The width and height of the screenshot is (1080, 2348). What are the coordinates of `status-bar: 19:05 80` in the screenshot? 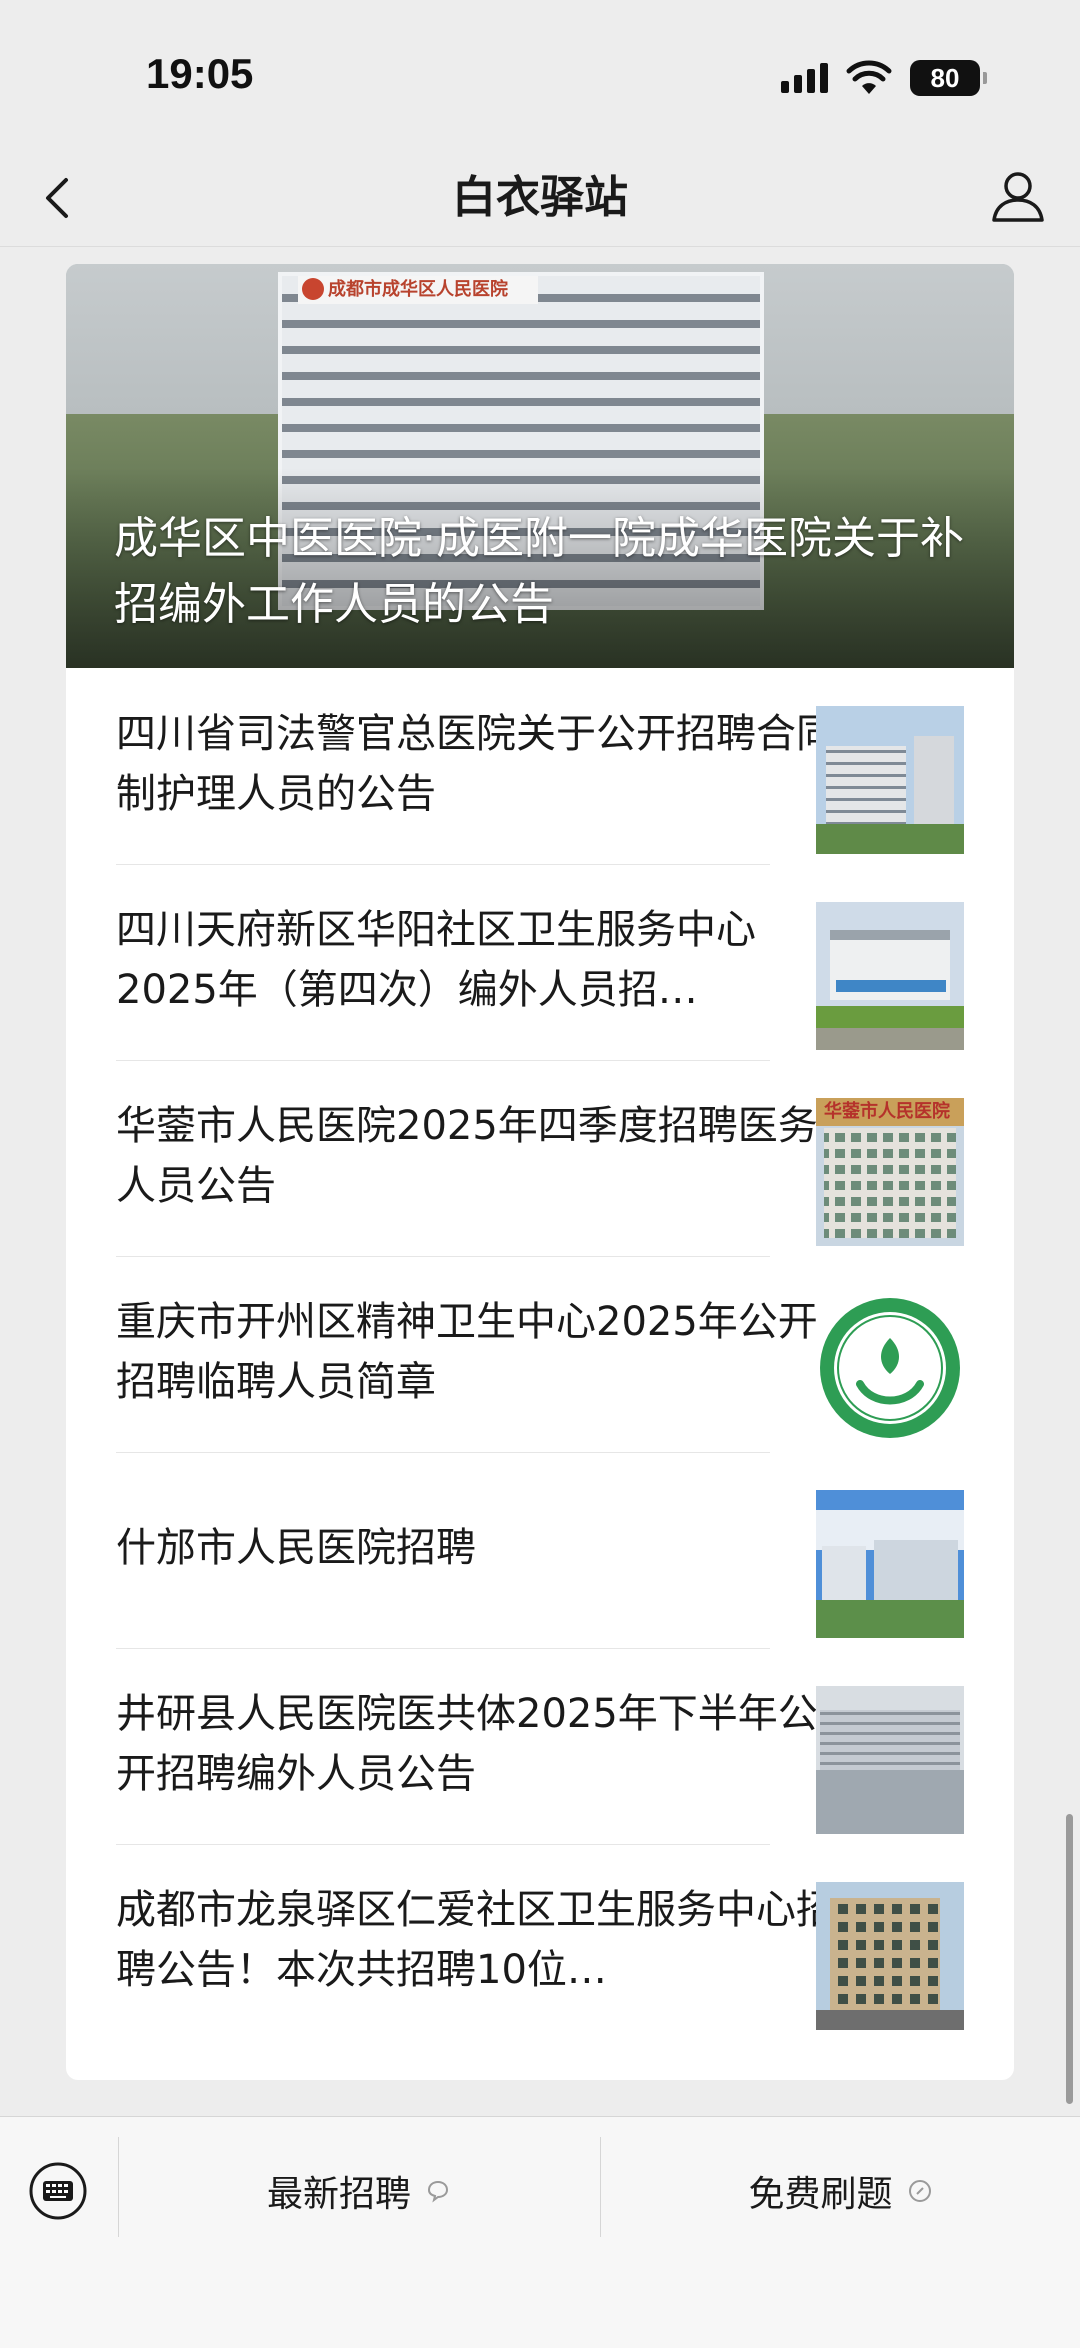 It's located at (540, 75).